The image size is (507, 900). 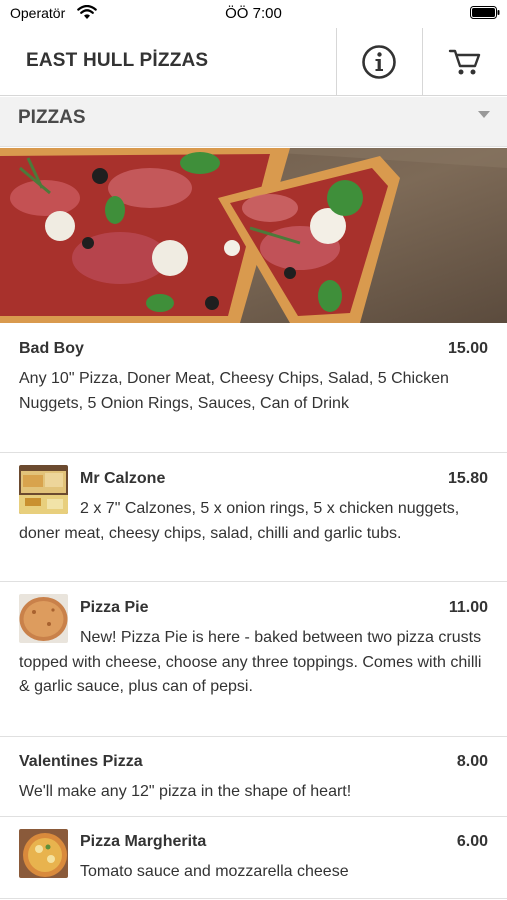 I want to click on chevron-down-icon, so click(x=484, y=114).